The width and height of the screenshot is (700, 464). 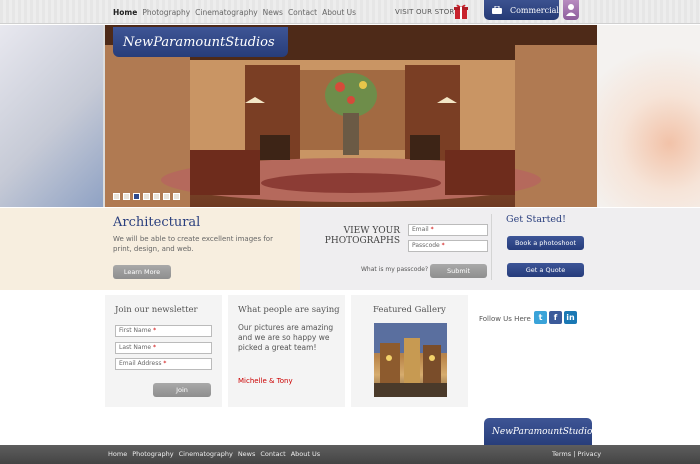 I want to click on gallery-title: Featured Gallery, so click(x=409, y=310).